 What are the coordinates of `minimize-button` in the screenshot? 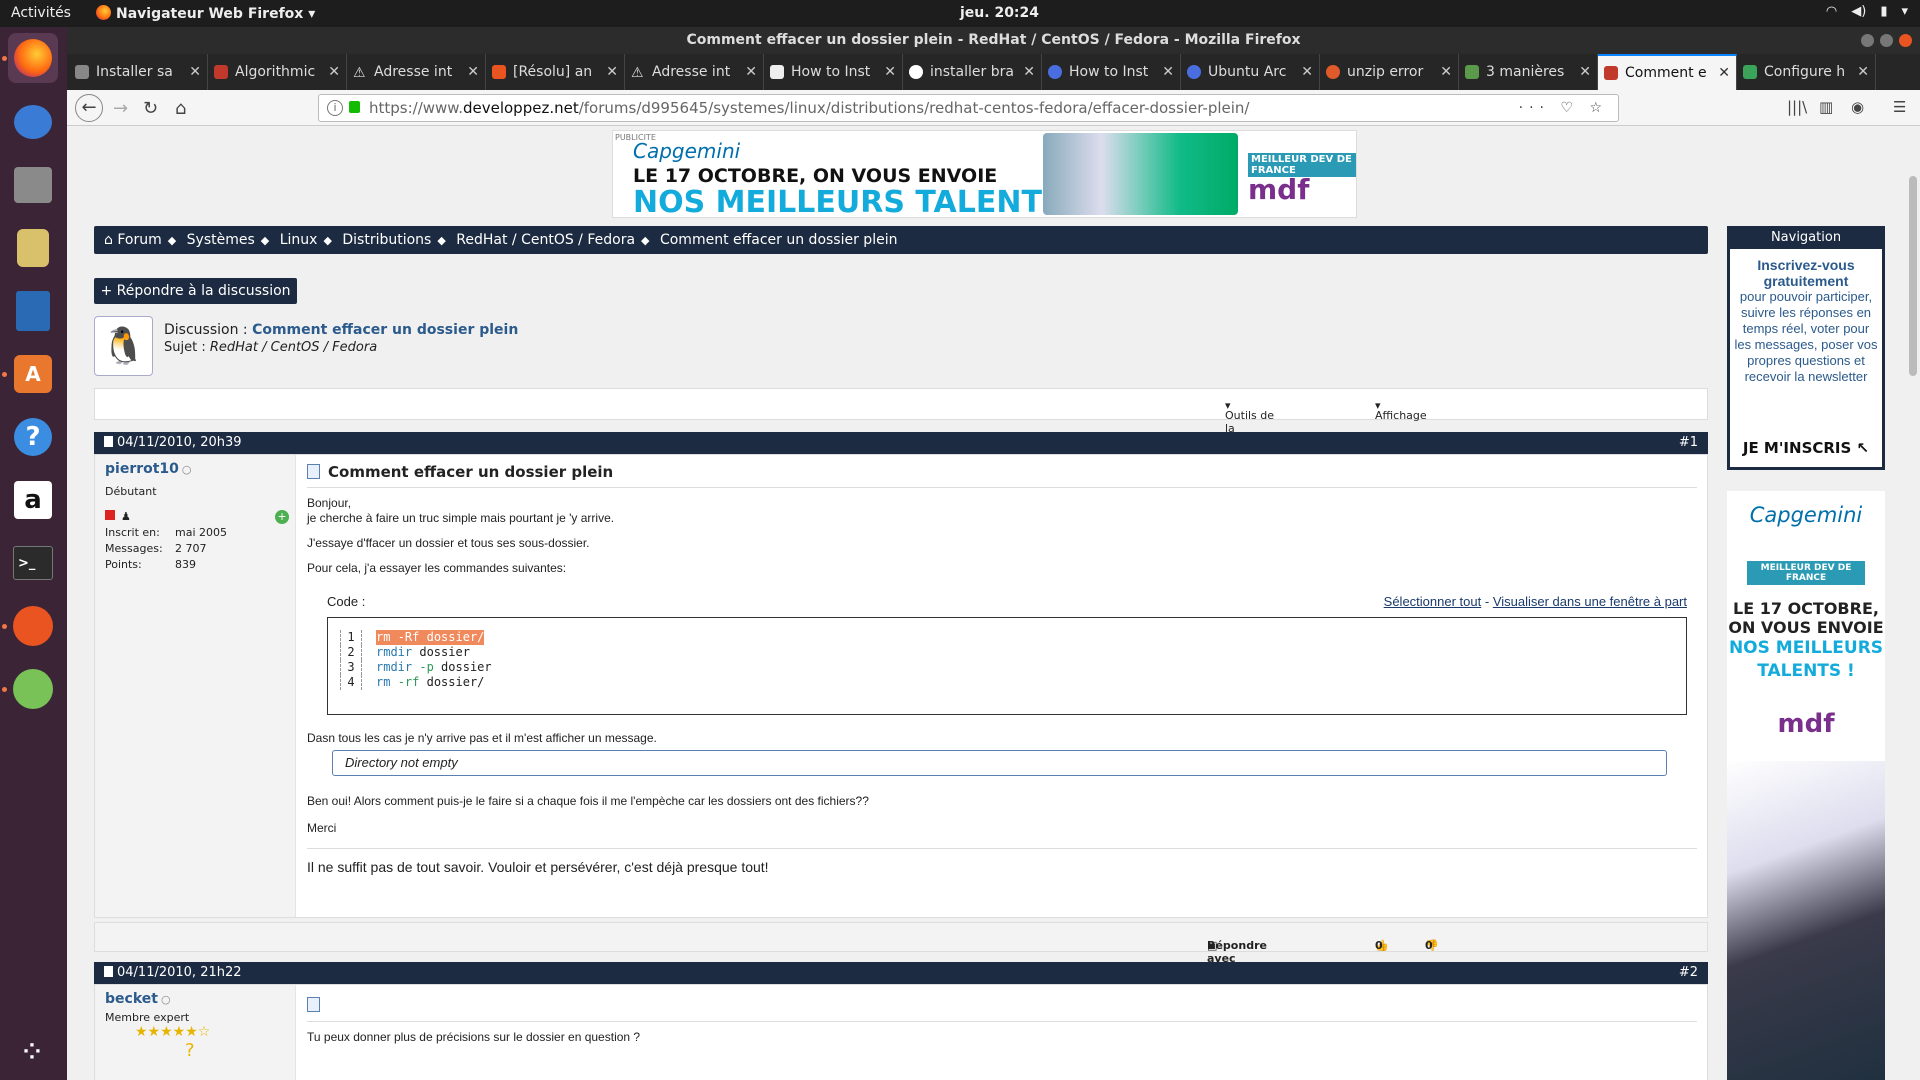 It's located at (1867, 40).